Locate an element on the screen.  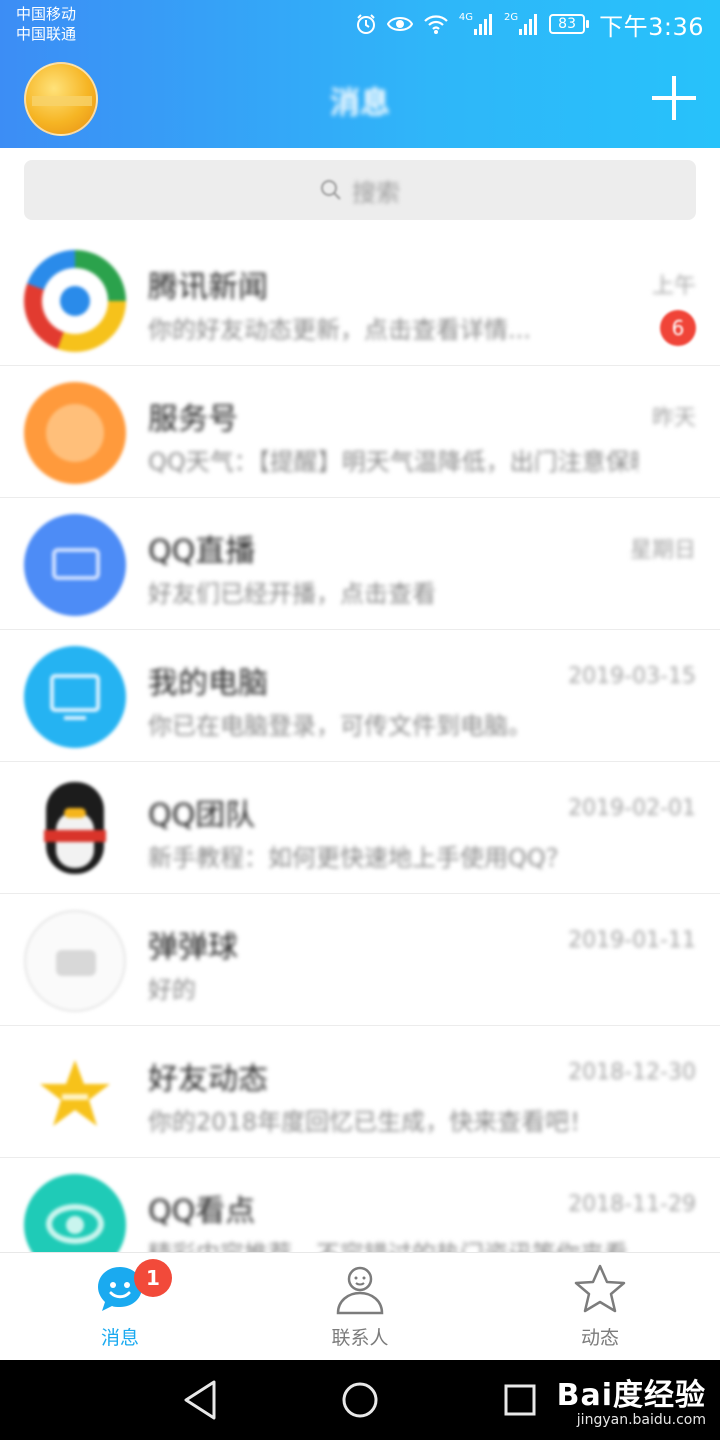
eye-icon is located at coordinates (399, 24).